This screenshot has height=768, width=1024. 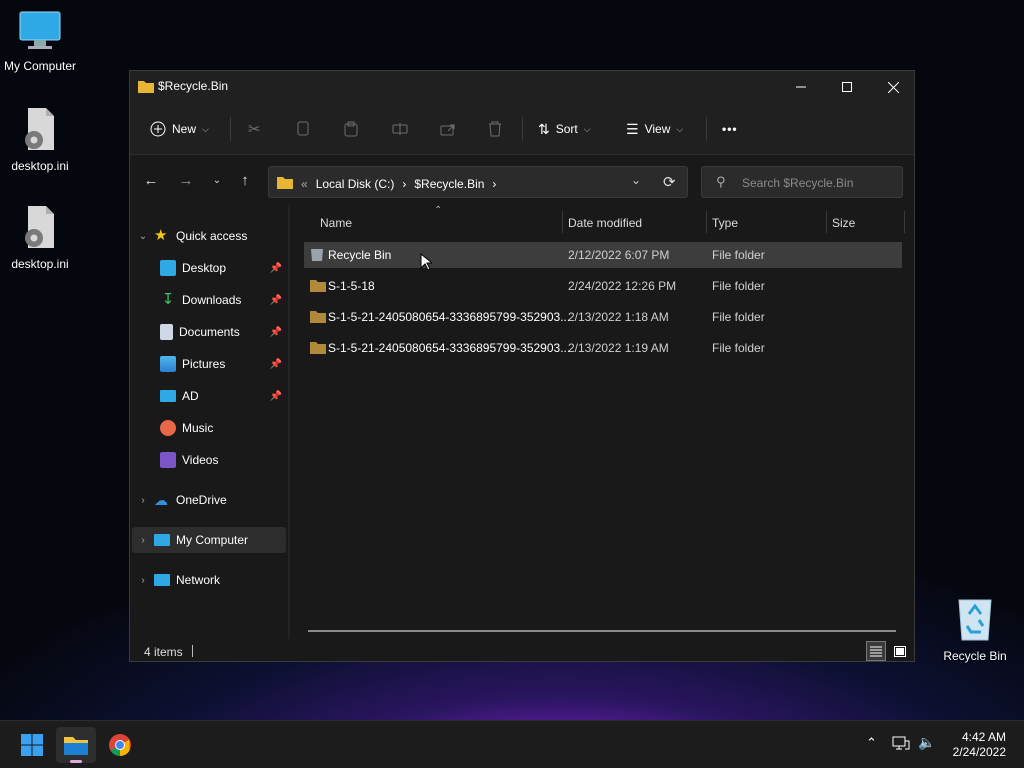 I want to click on command-bar: New ⌵ ✂ ⇅ Sort ⌵ ☰ View ⌵ •••, so click(x=522, y=129).